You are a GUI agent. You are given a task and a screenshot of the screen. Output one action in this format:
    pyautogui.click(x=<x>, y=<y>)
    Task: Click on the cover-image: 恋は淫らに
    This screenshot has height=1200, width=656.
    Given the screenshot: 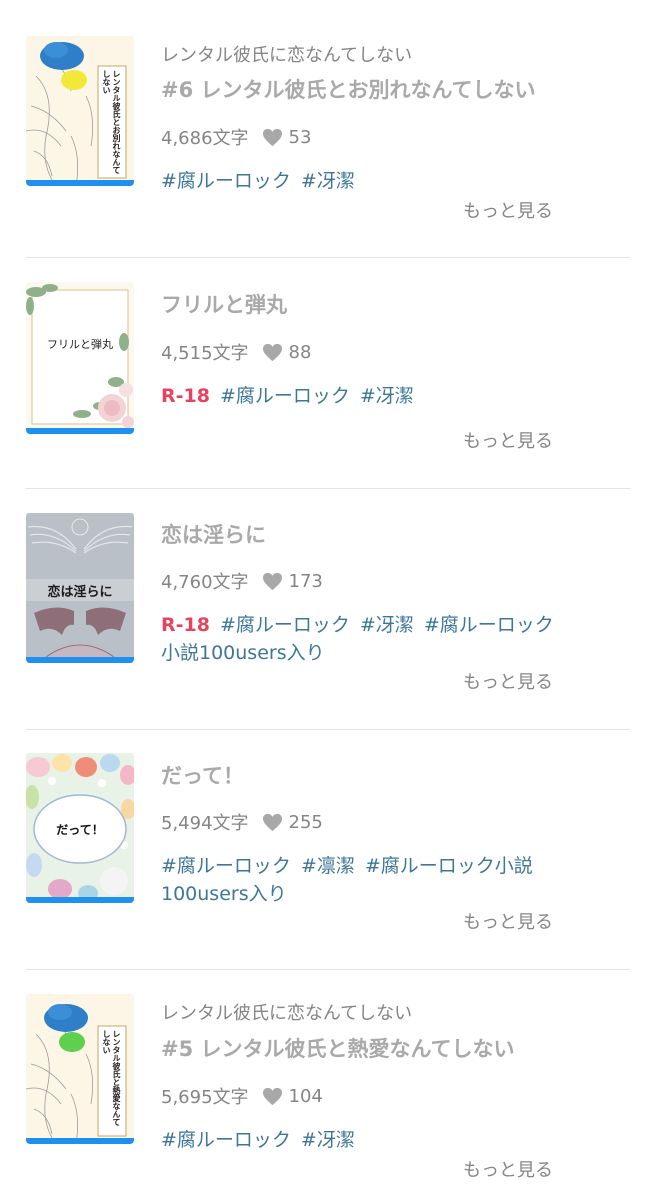 What is the action you would take?
    pyautogui.click(x=80, y=588)
    